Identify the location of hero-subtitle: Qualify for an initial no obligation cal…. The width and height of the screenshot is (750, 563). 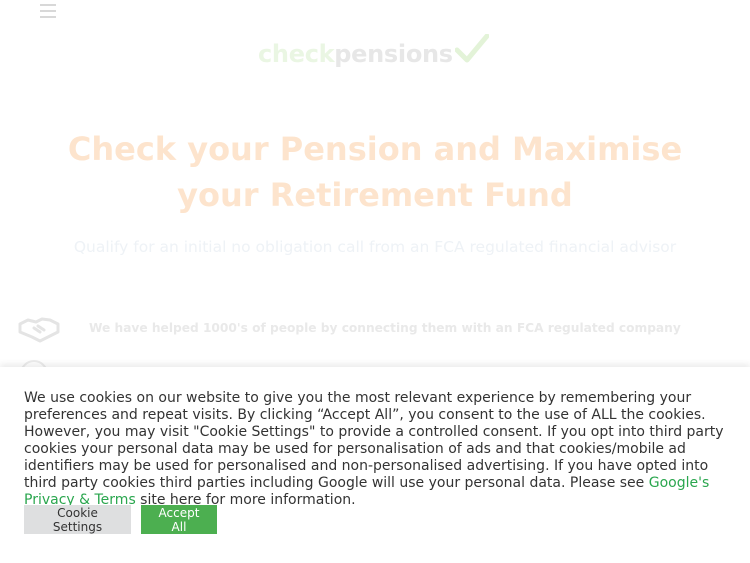
(375, 247).